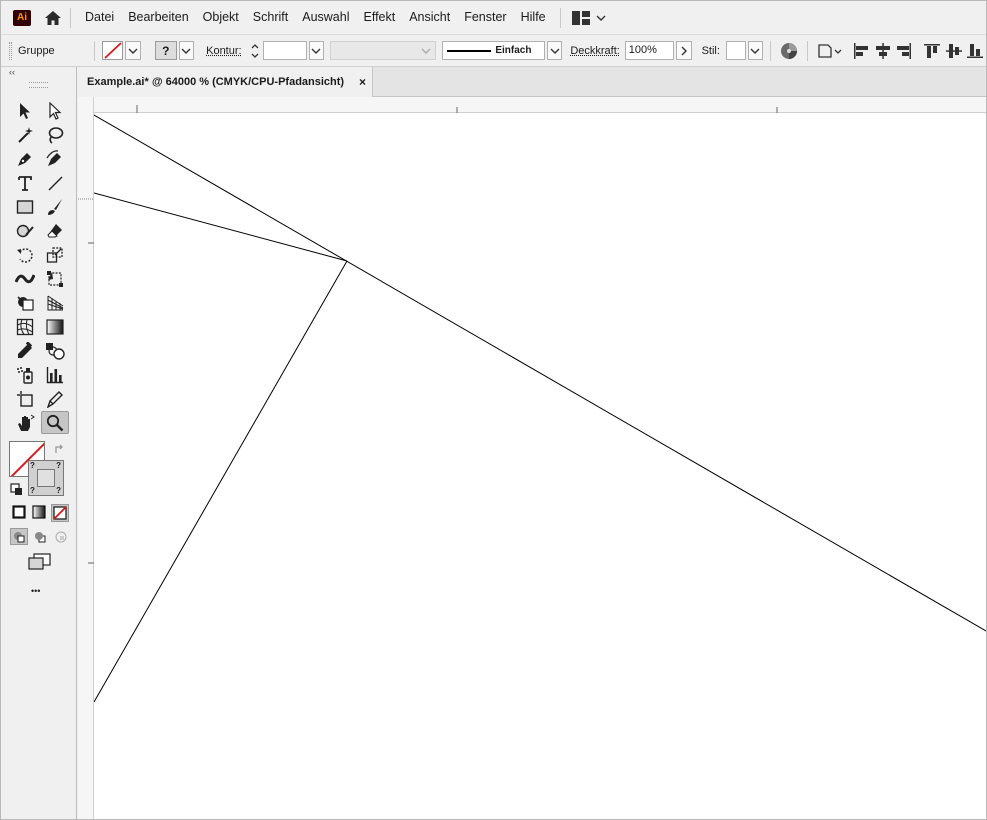 Image resolution: width=987 pixels, height=820 pixels. Describe the element at coordinates (25, 110) in the screenshot. I see `selection-tool-icon` at that location.